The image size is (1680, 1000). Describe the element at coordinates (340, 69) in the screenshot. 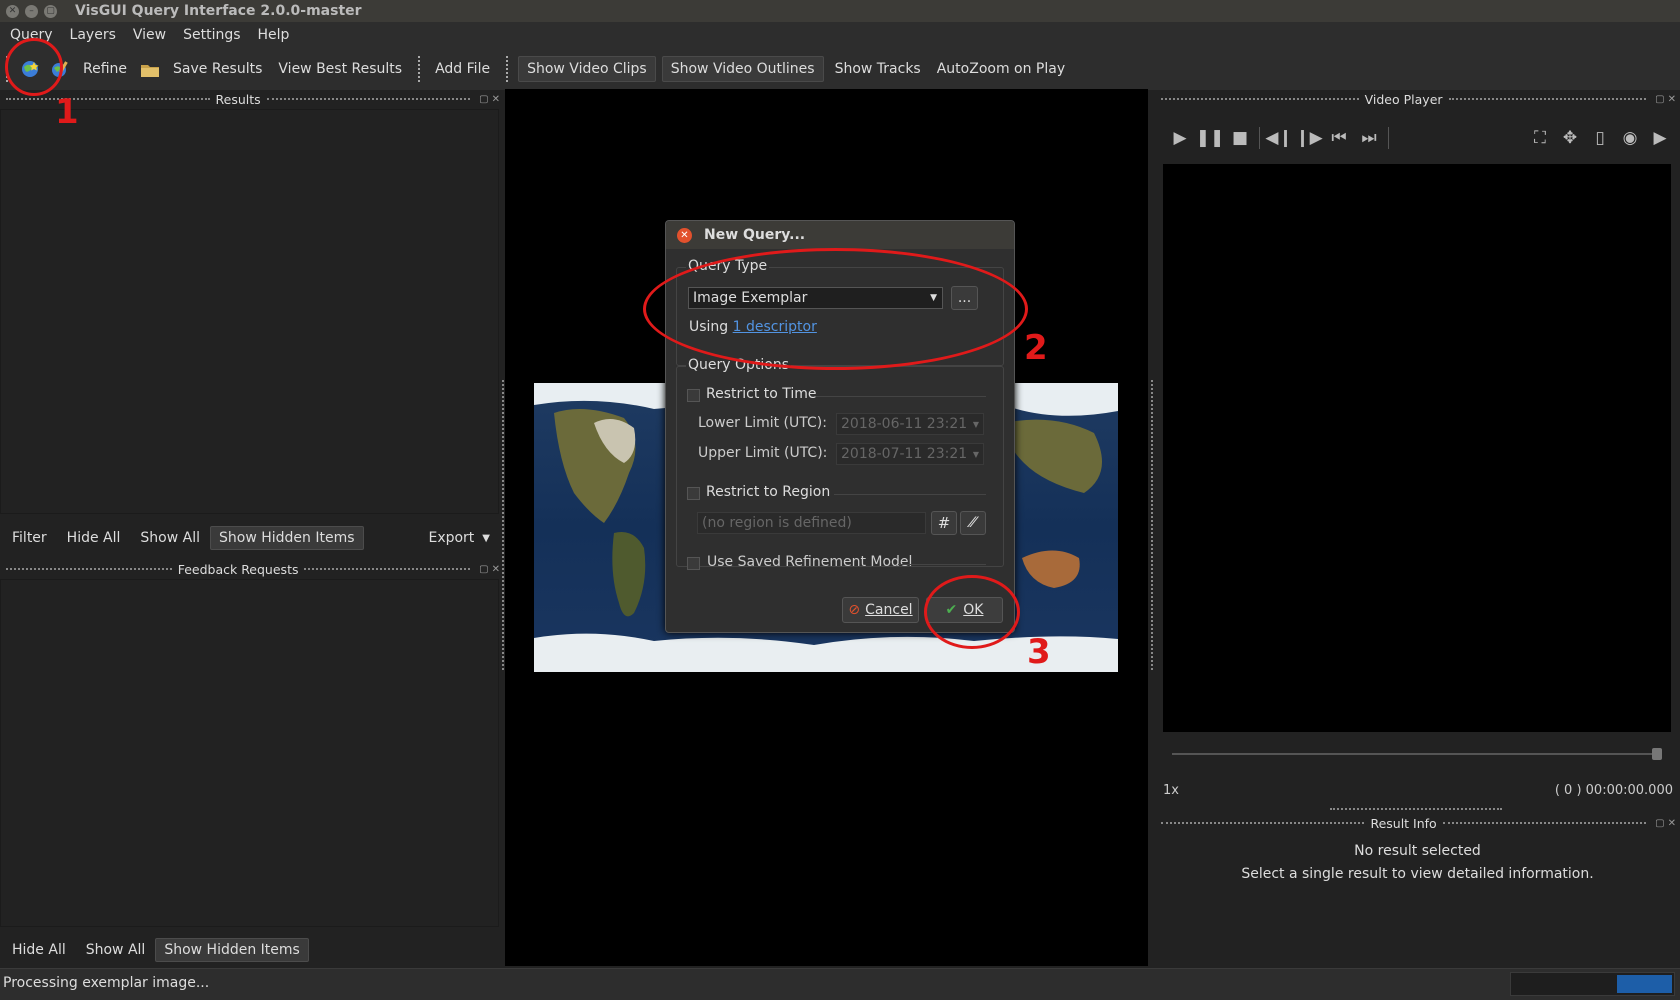

I see `view-best-results-button: View Best Results` at that location.